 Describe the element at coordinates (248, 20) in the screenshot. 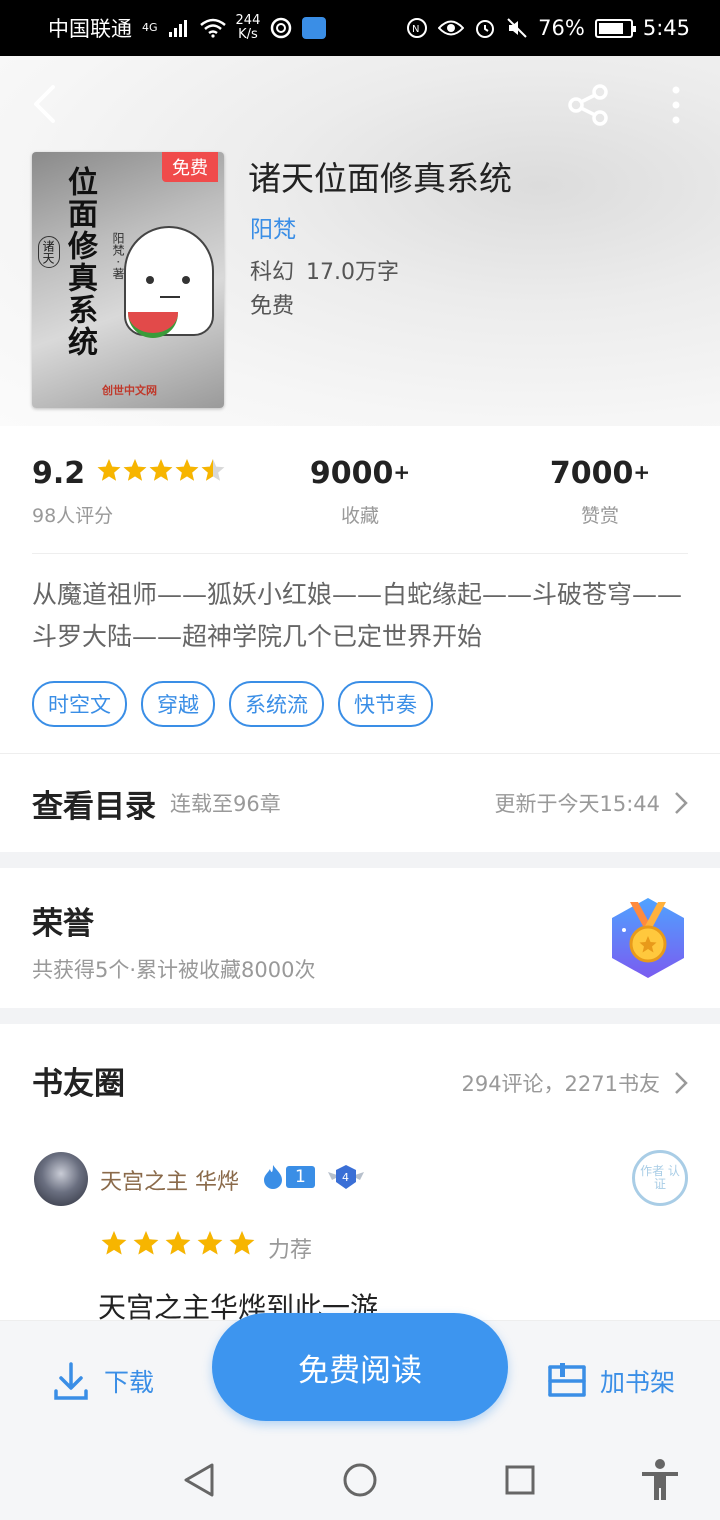

I see `speed-value: 244` at that location.